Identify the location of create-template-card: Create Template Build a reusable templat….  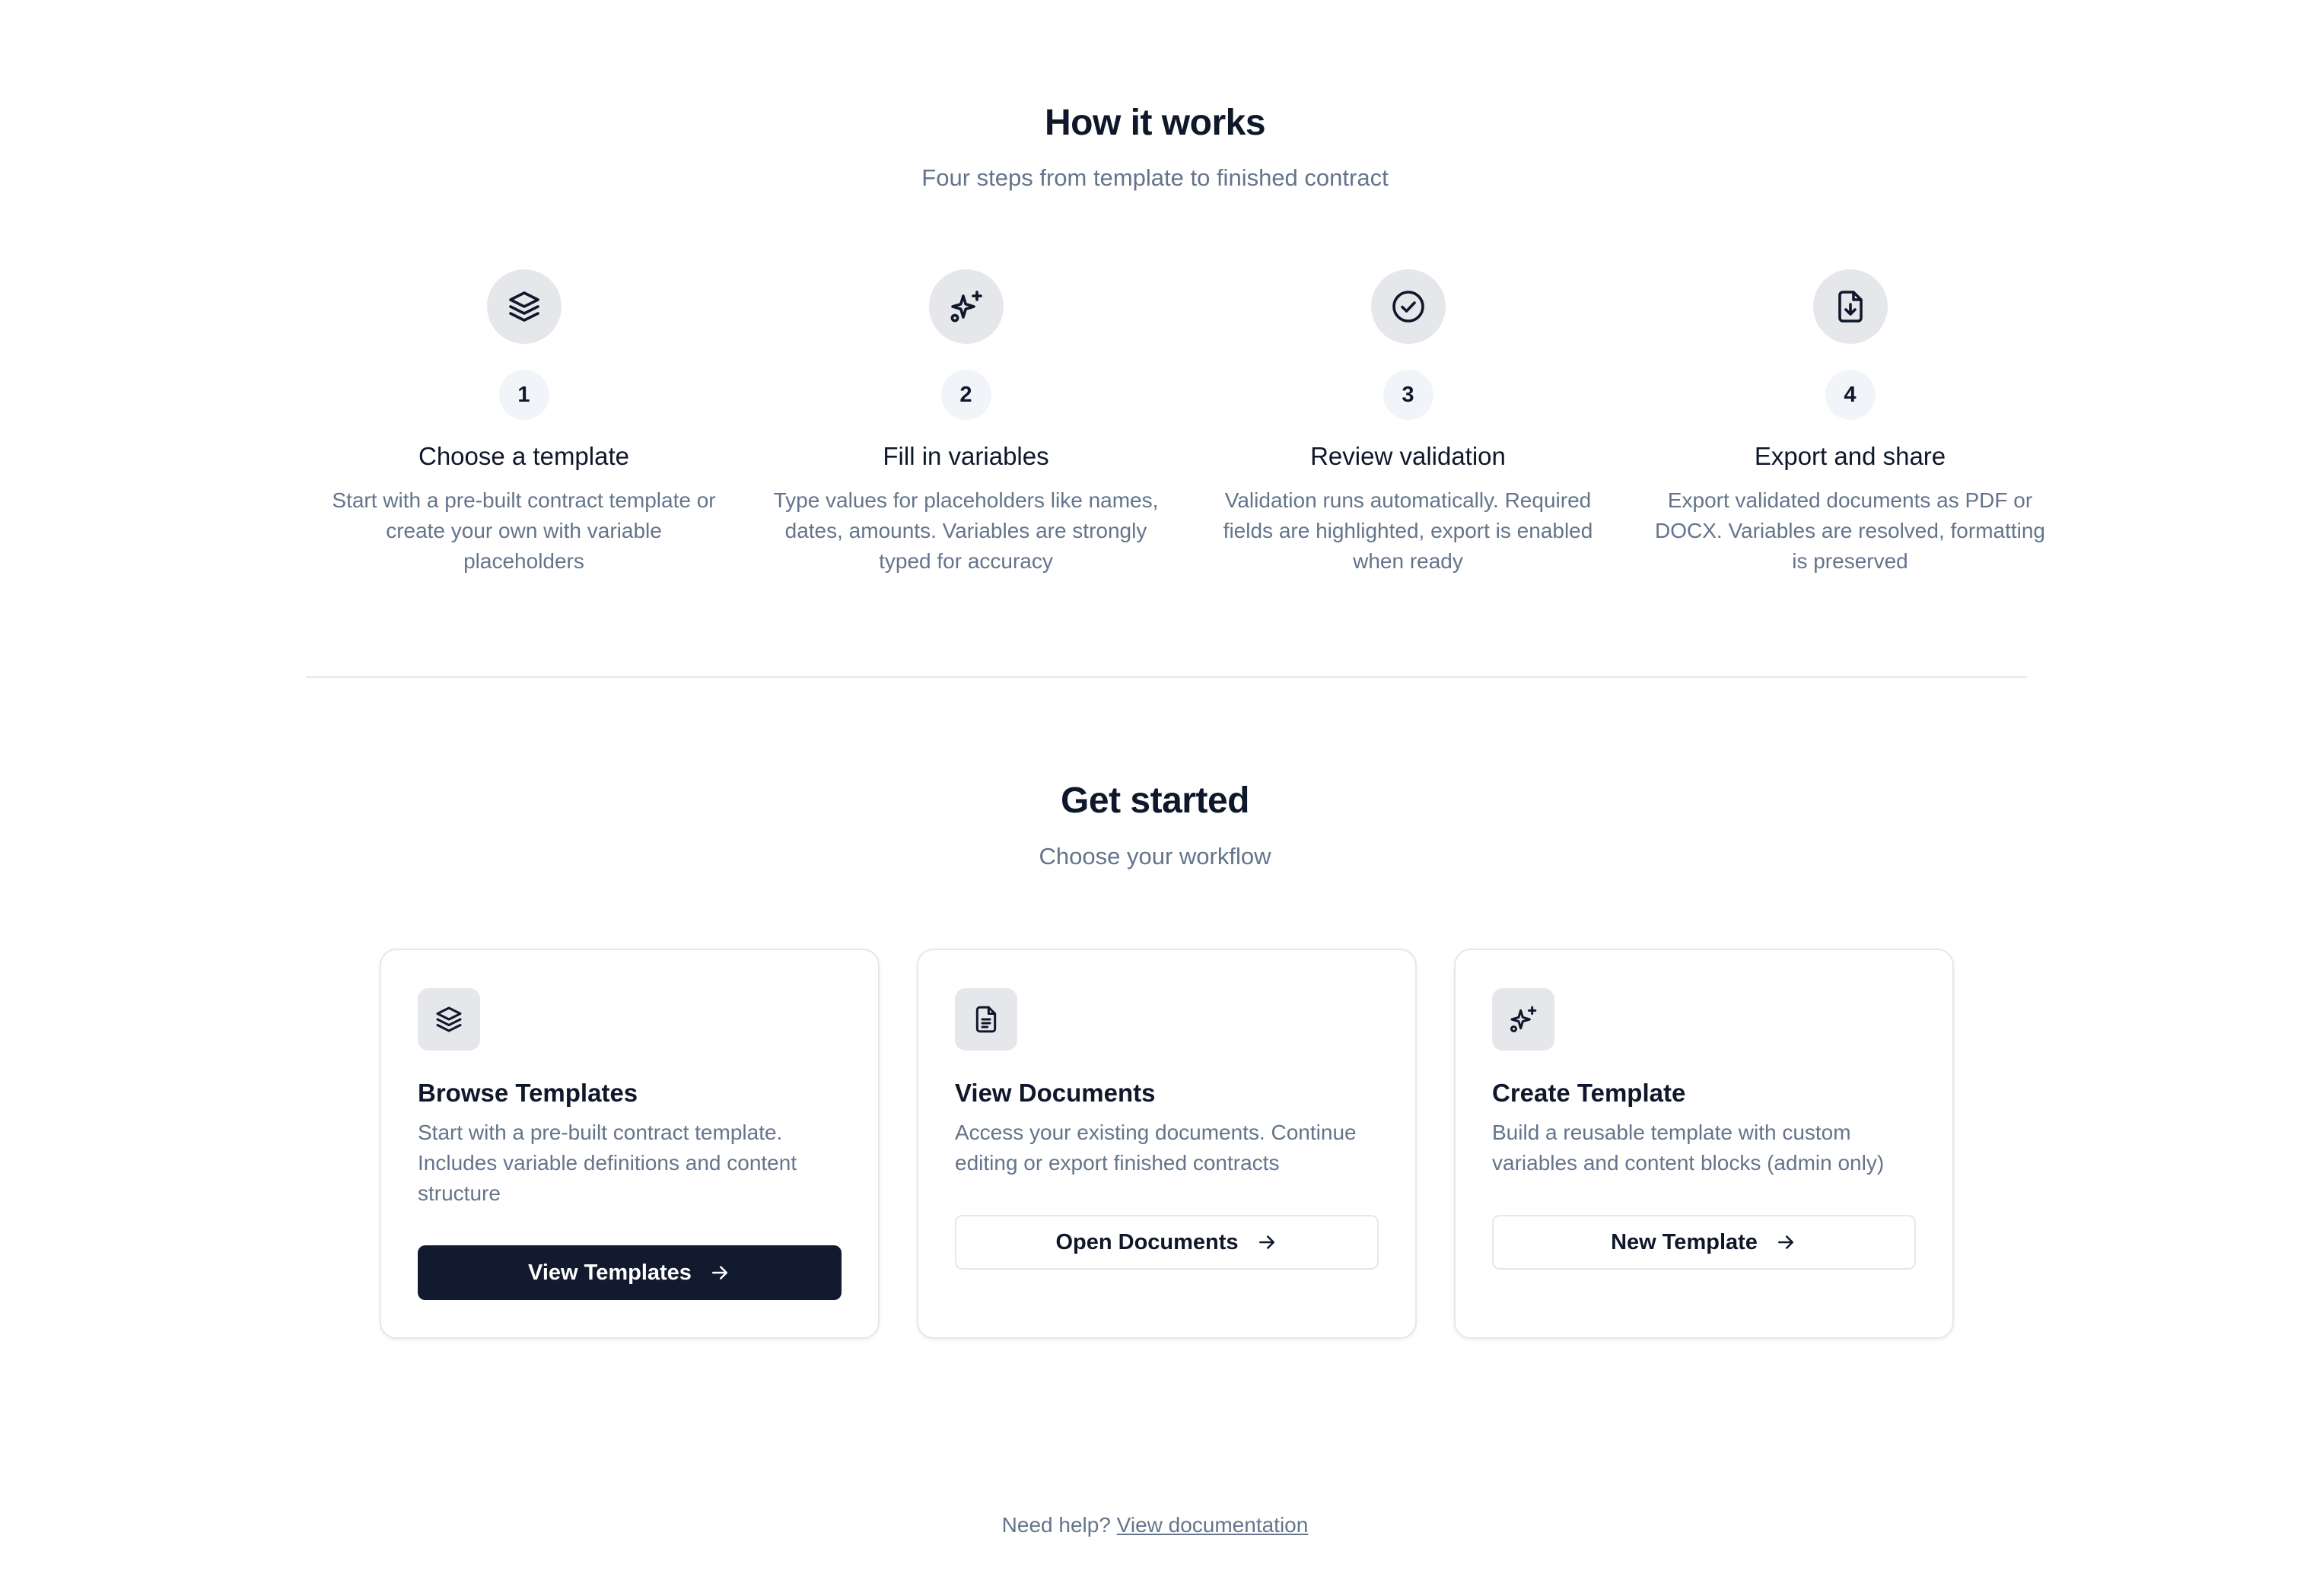
(1704, 1144).